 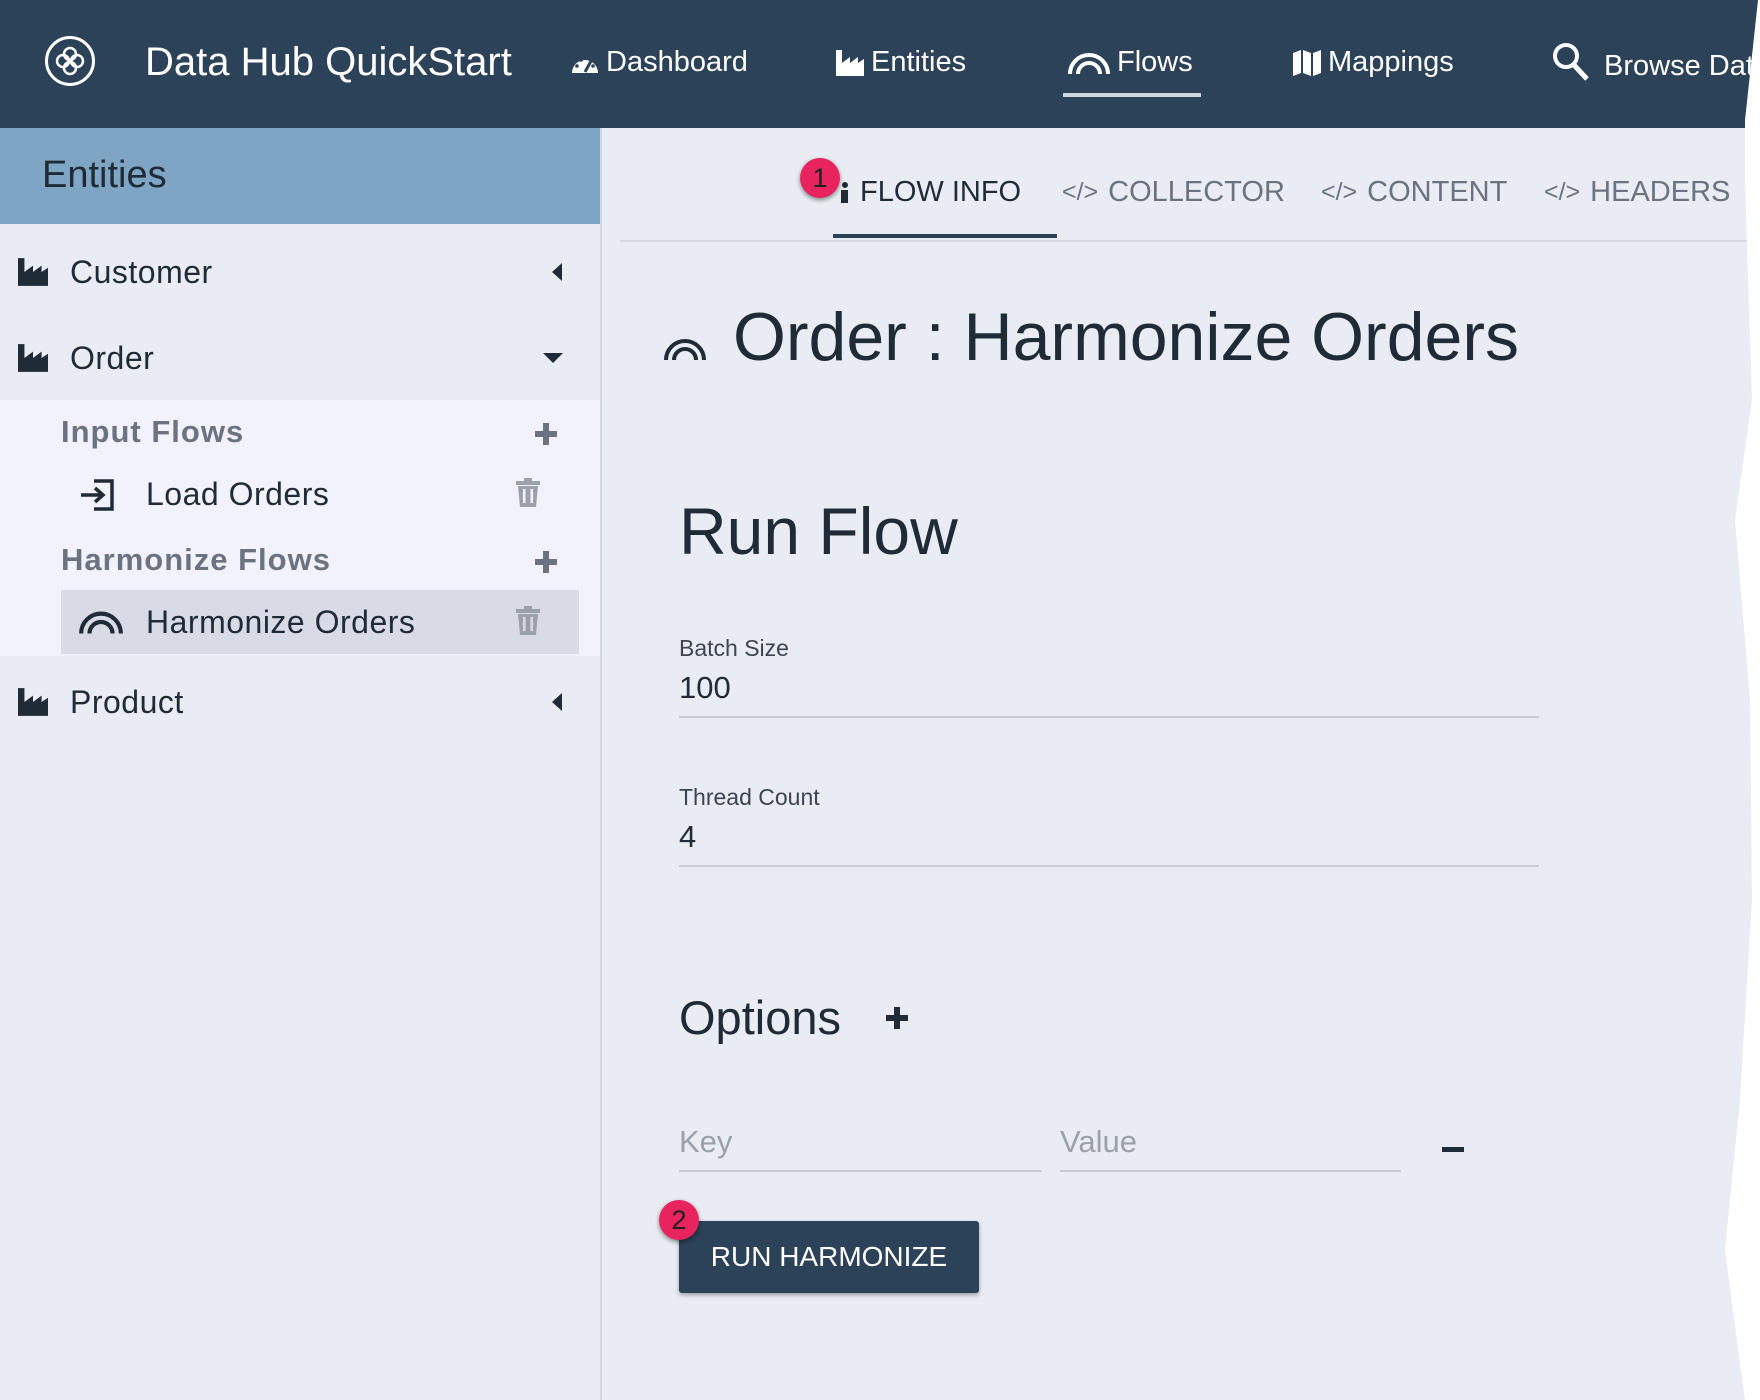 What do you see at coordinates (677, 62) in the screenshot?
I see `nav-dashboard-label: Dashboard` at bounding box center [677, 62].